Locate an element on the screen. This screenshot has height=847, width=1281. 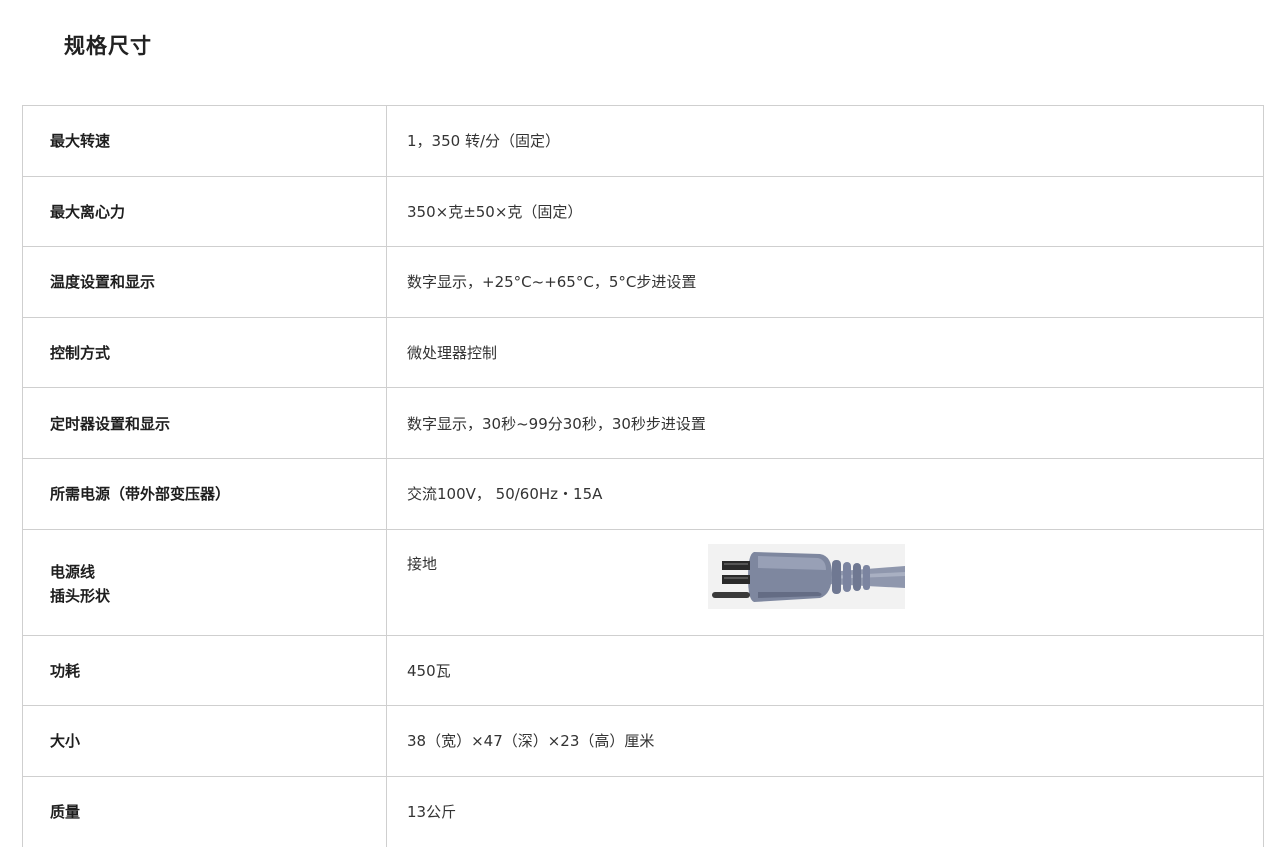
row-value-cell: 接地 is located at coordinates (825, 582).